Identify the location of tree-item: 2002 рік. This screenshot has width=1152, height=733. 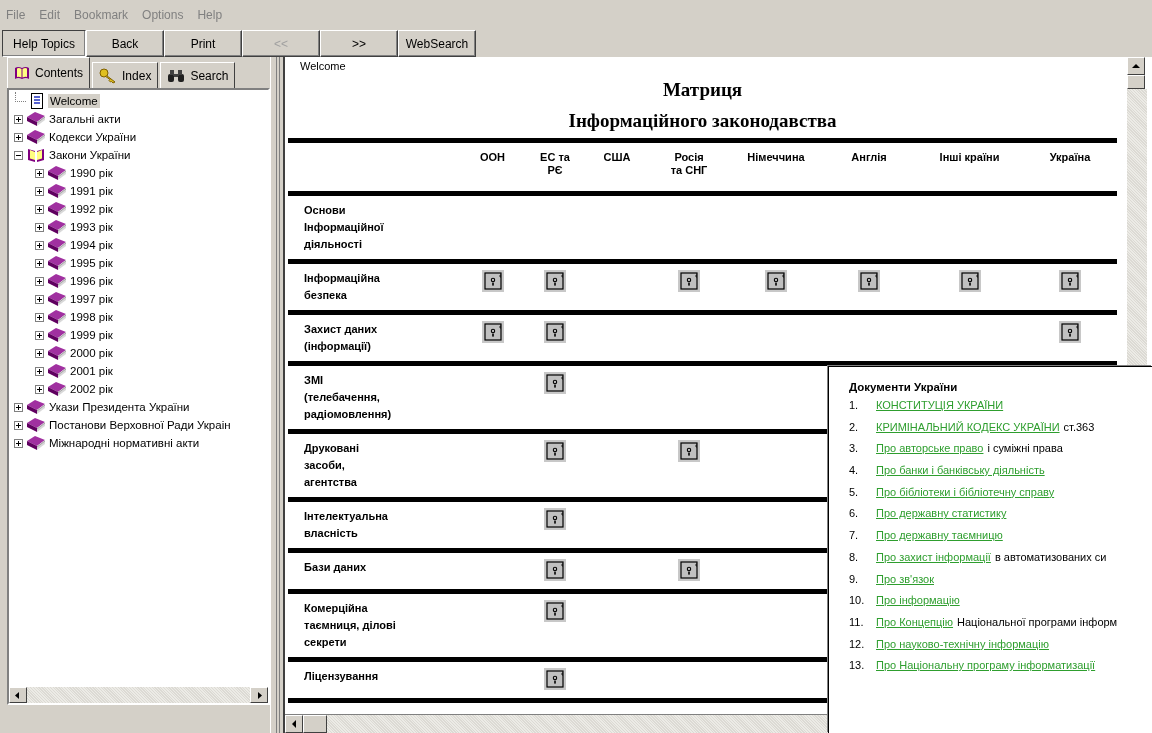
(91, 389).